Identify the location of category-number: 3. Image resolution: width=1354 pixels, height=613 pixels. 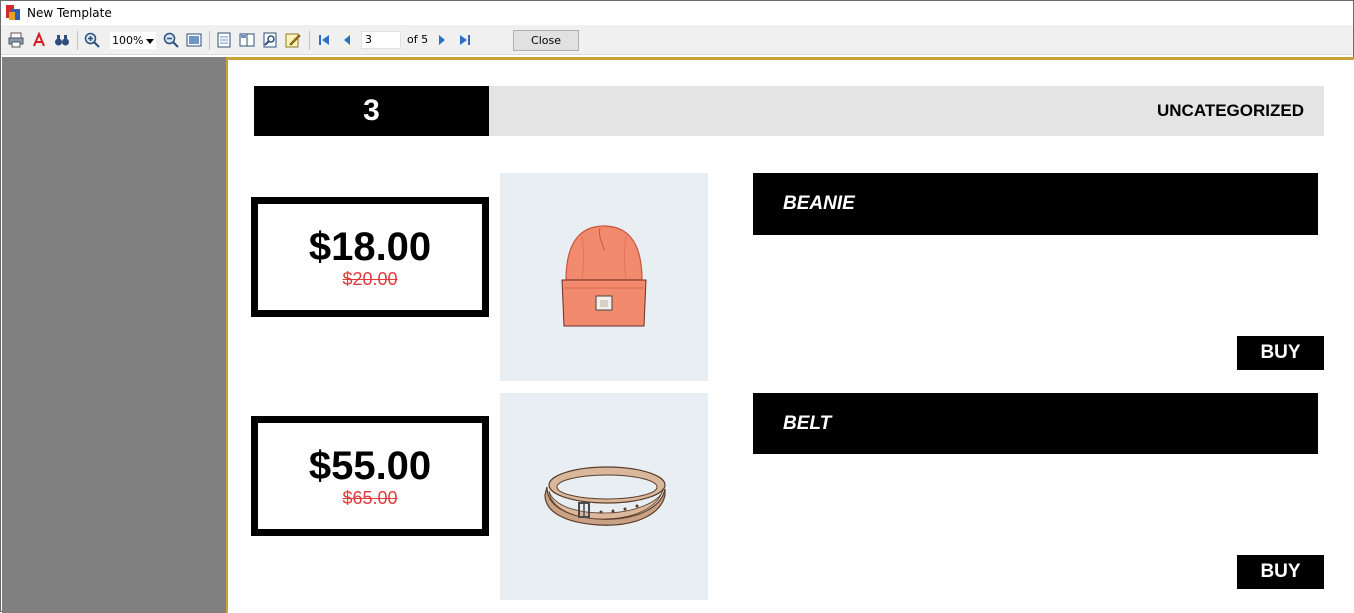
(371, 111).